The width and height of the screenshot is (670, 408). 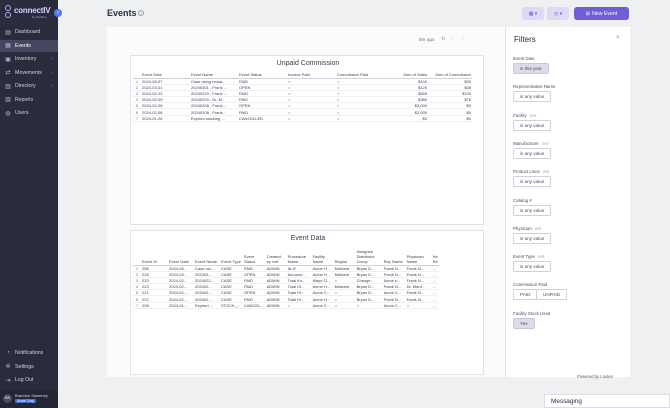 I want to click on sidebar-item-events: ▦ Events, so click(x=29, y=45).